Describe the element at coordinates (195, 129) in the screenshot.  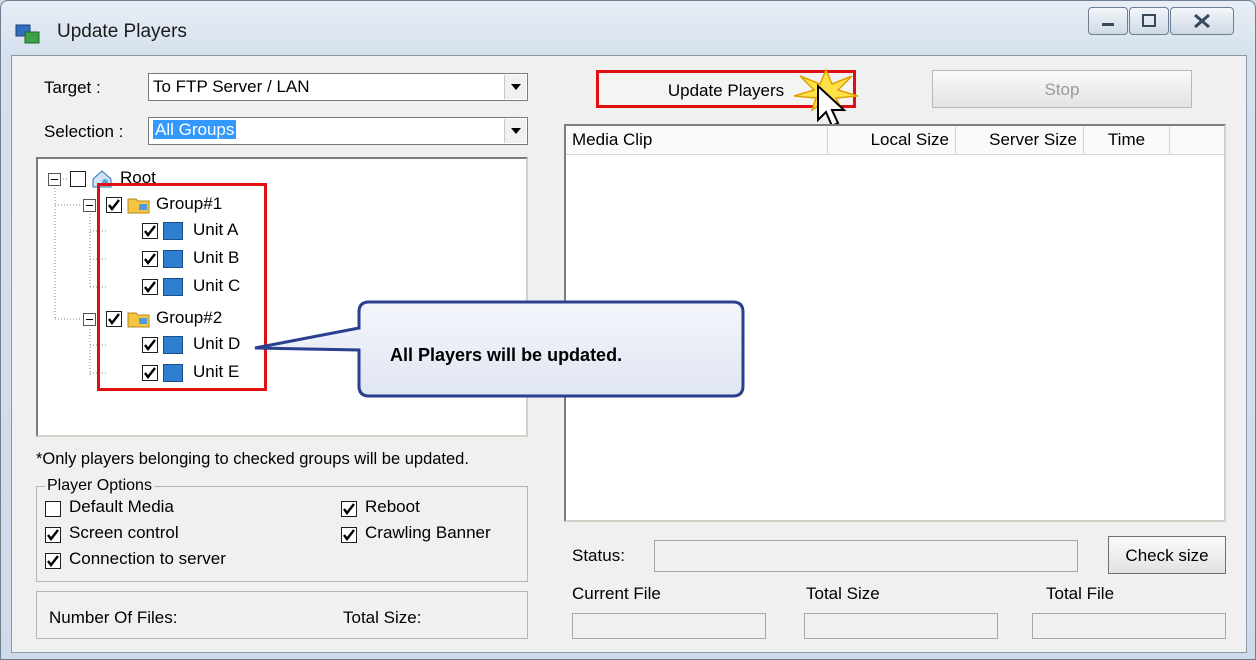
I see `selection-value: All Groups` at that location.